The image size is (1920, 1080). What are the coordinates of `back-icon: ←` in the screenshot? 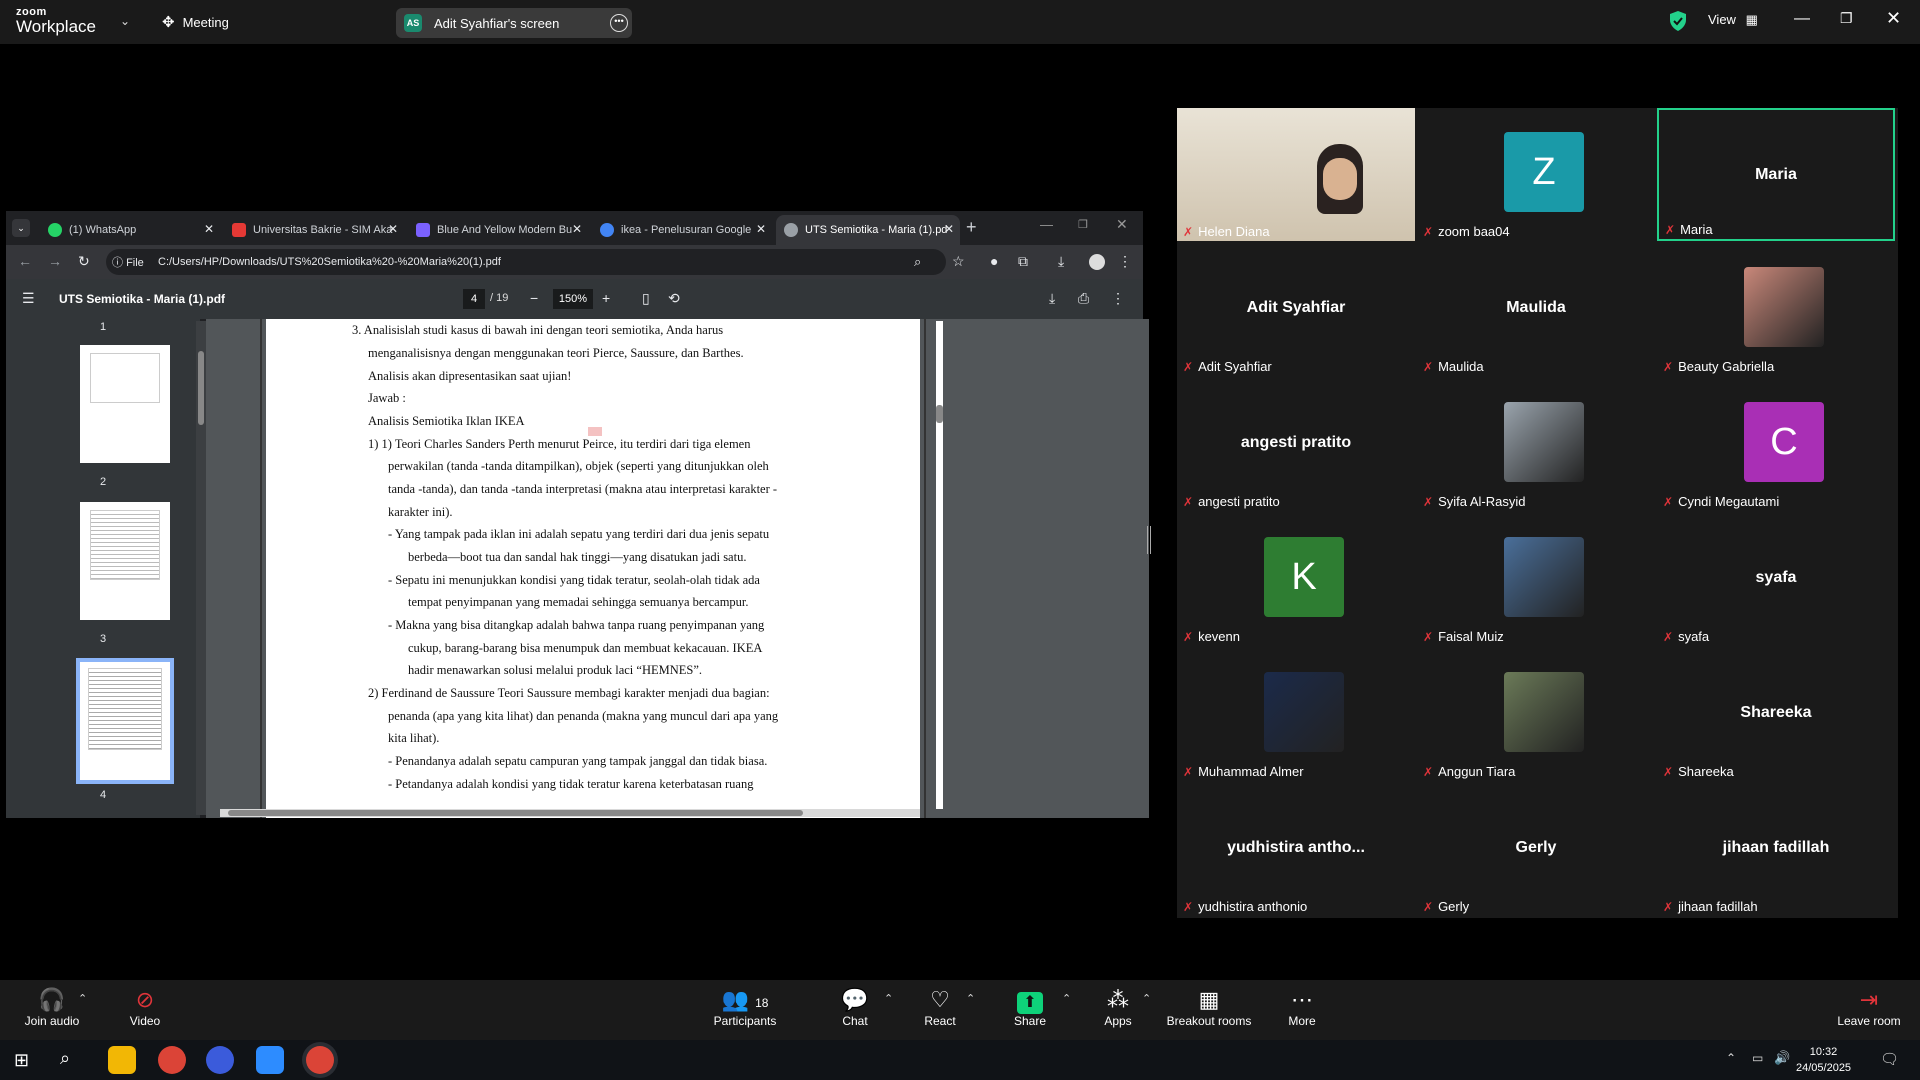 It's located at (25, 261).